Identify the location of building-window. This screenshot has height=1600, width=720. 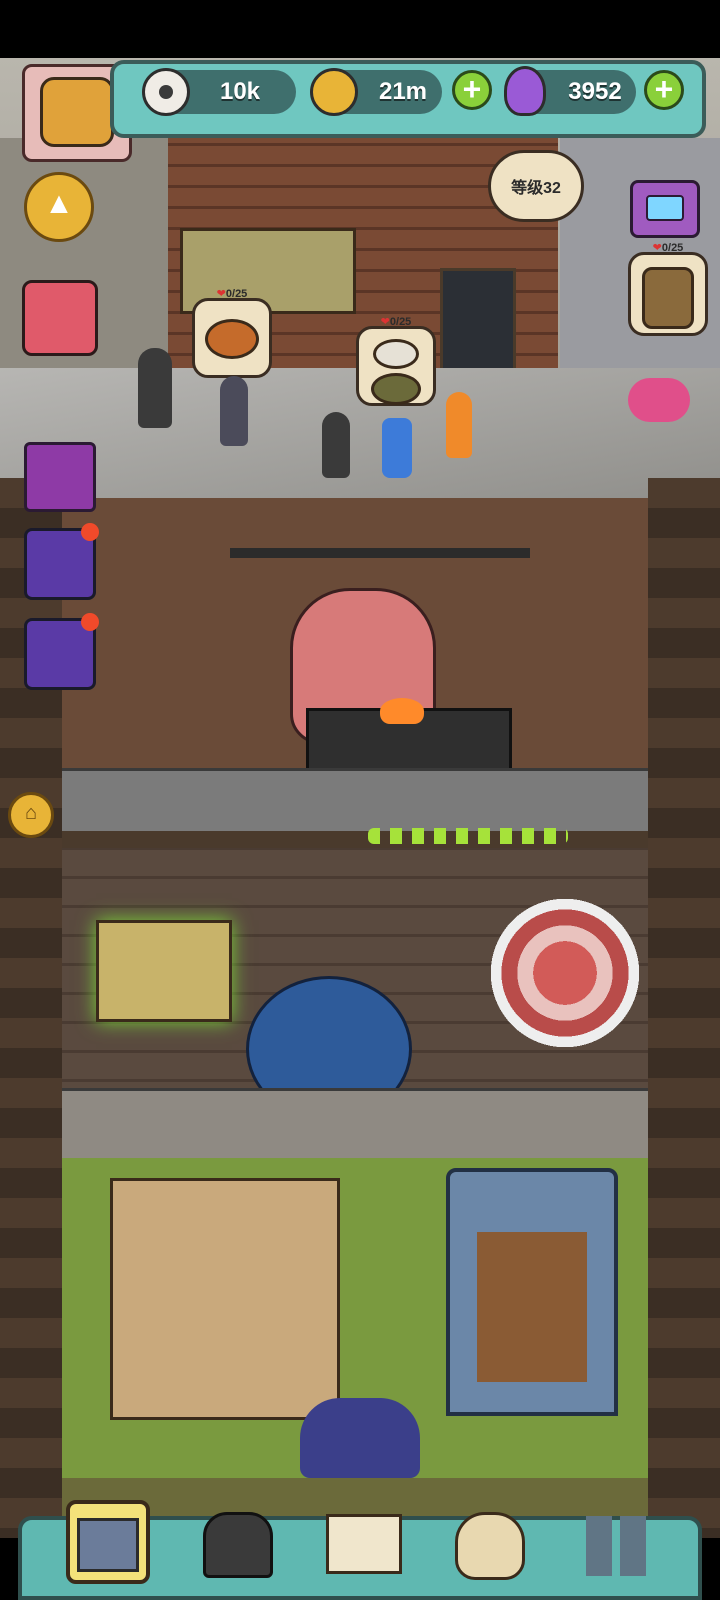
(478, 326).